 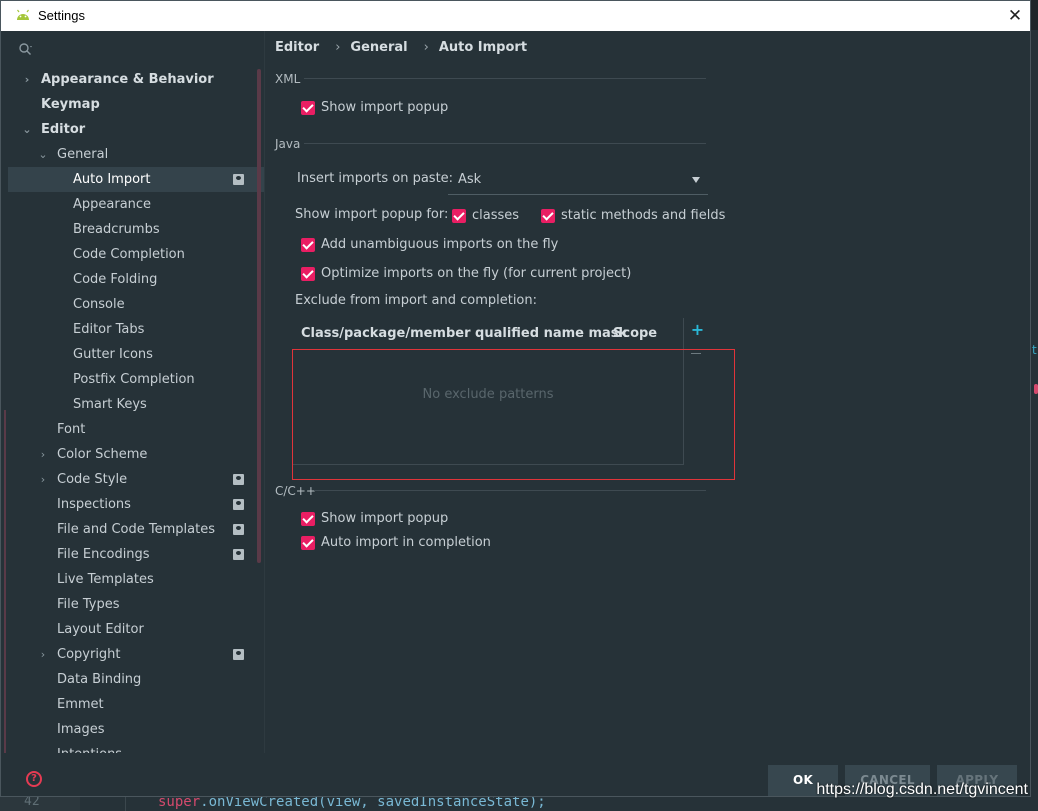 I want to click on close-icon: ✕, so click(x=1015, y=16).